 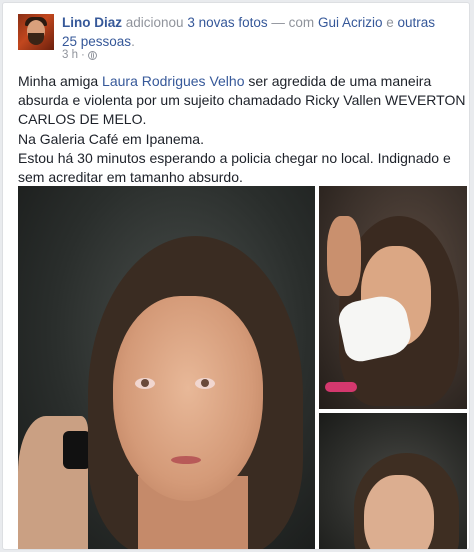 What do you see at coordinates (92, 22) in the screenshot?
I see `author-name: Lino Diaz` at bounding box center [92, 22].